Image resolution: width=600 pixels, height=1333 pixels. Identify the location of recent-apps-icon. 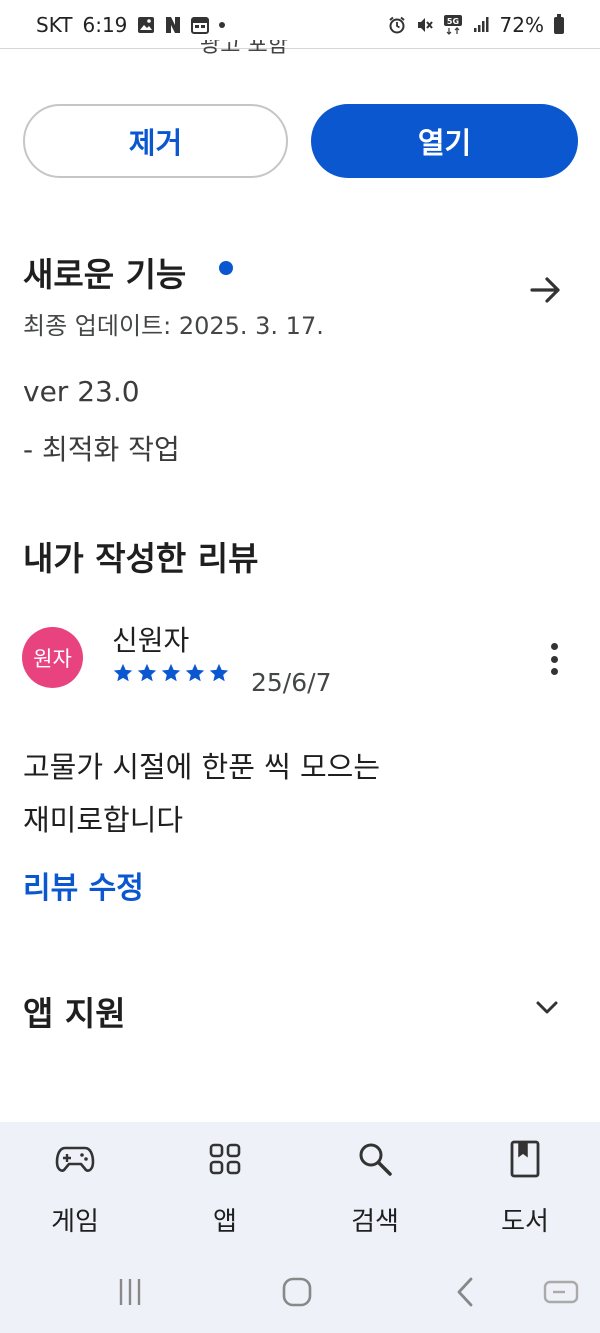
(130, 1292).